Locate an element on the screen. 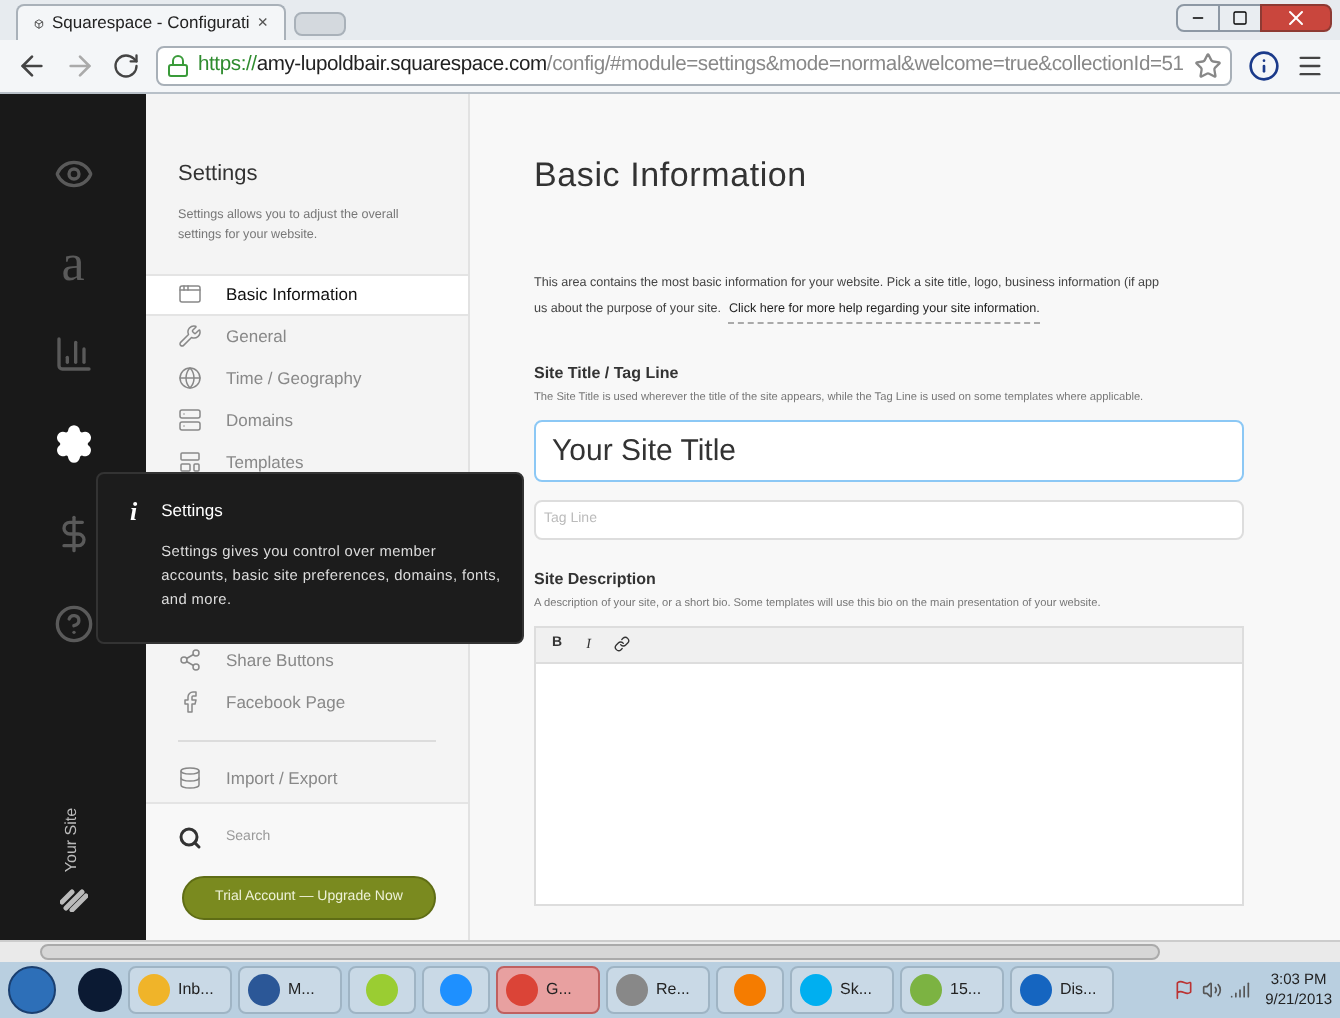 The height and width of the screenshot is (1018, 1340). bar-chart-icon is located at coordinates (73, 353).